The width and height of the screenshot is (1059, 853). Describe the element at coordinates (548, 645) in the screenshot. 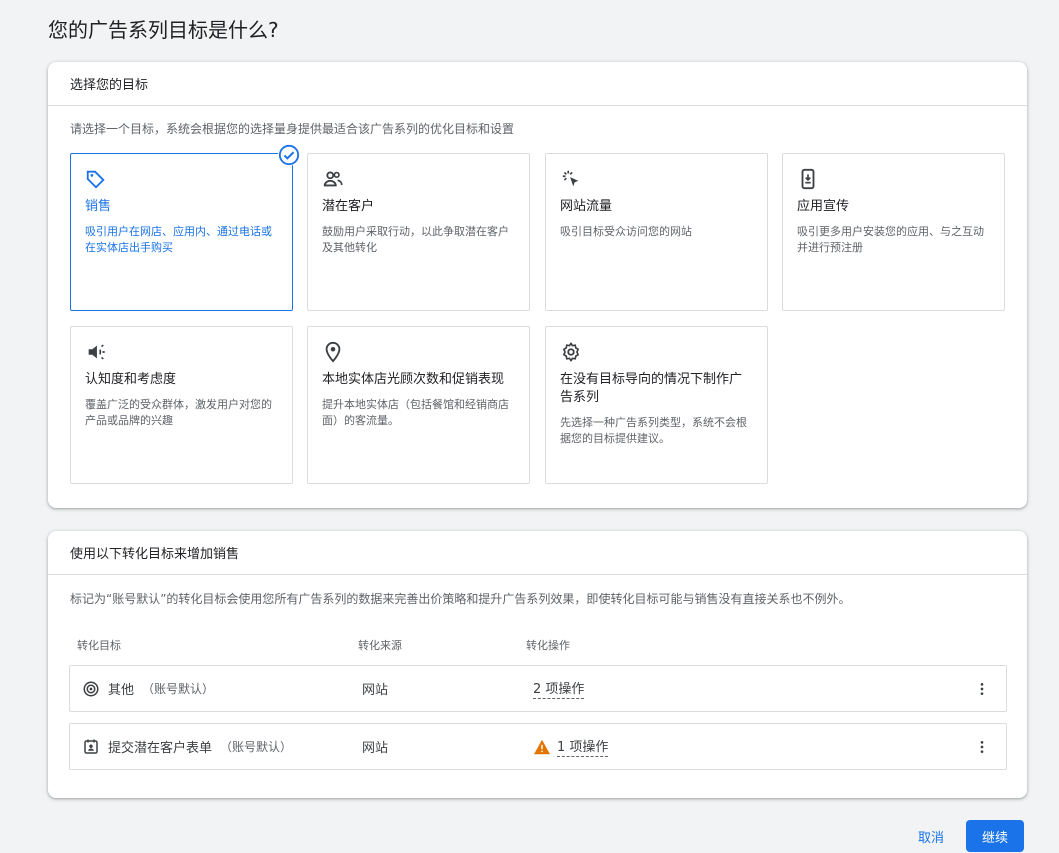

I see `column-header-actions: 转化操作` at that location.